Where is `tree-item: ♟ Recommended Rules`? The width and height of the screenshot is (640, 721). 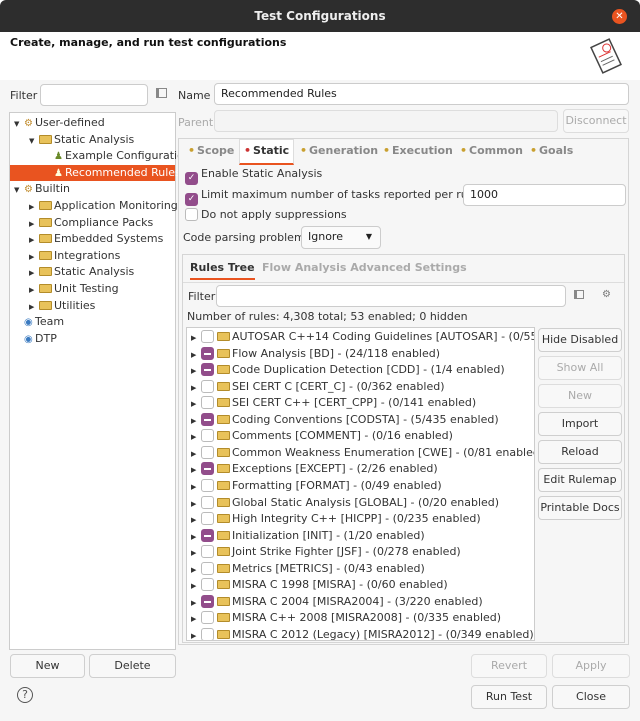
tree-item: ♟ Recommended Rules is located at coordinates (95, 172).